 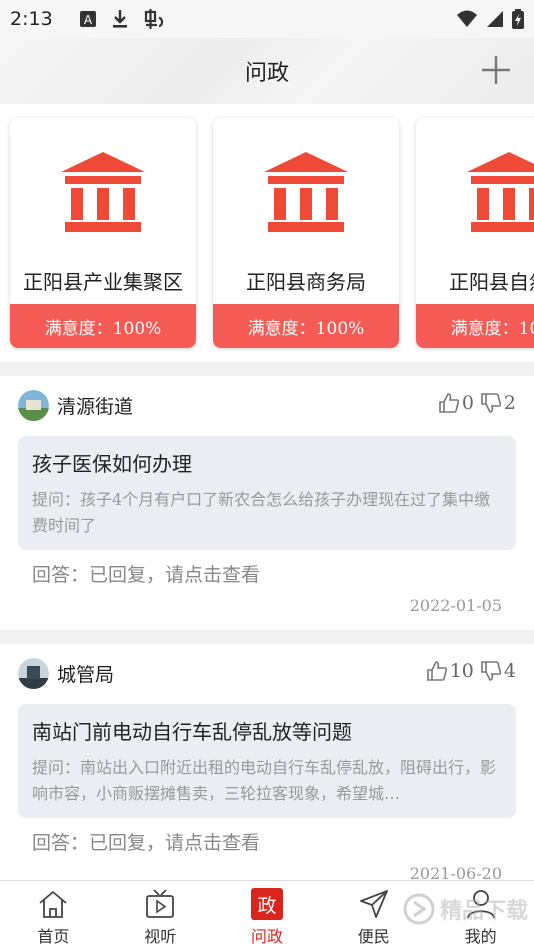 What do you see at coordinates (86, 675) in the screenshot?
I see `author-name: 城管局` at bounding box center [86, 675].